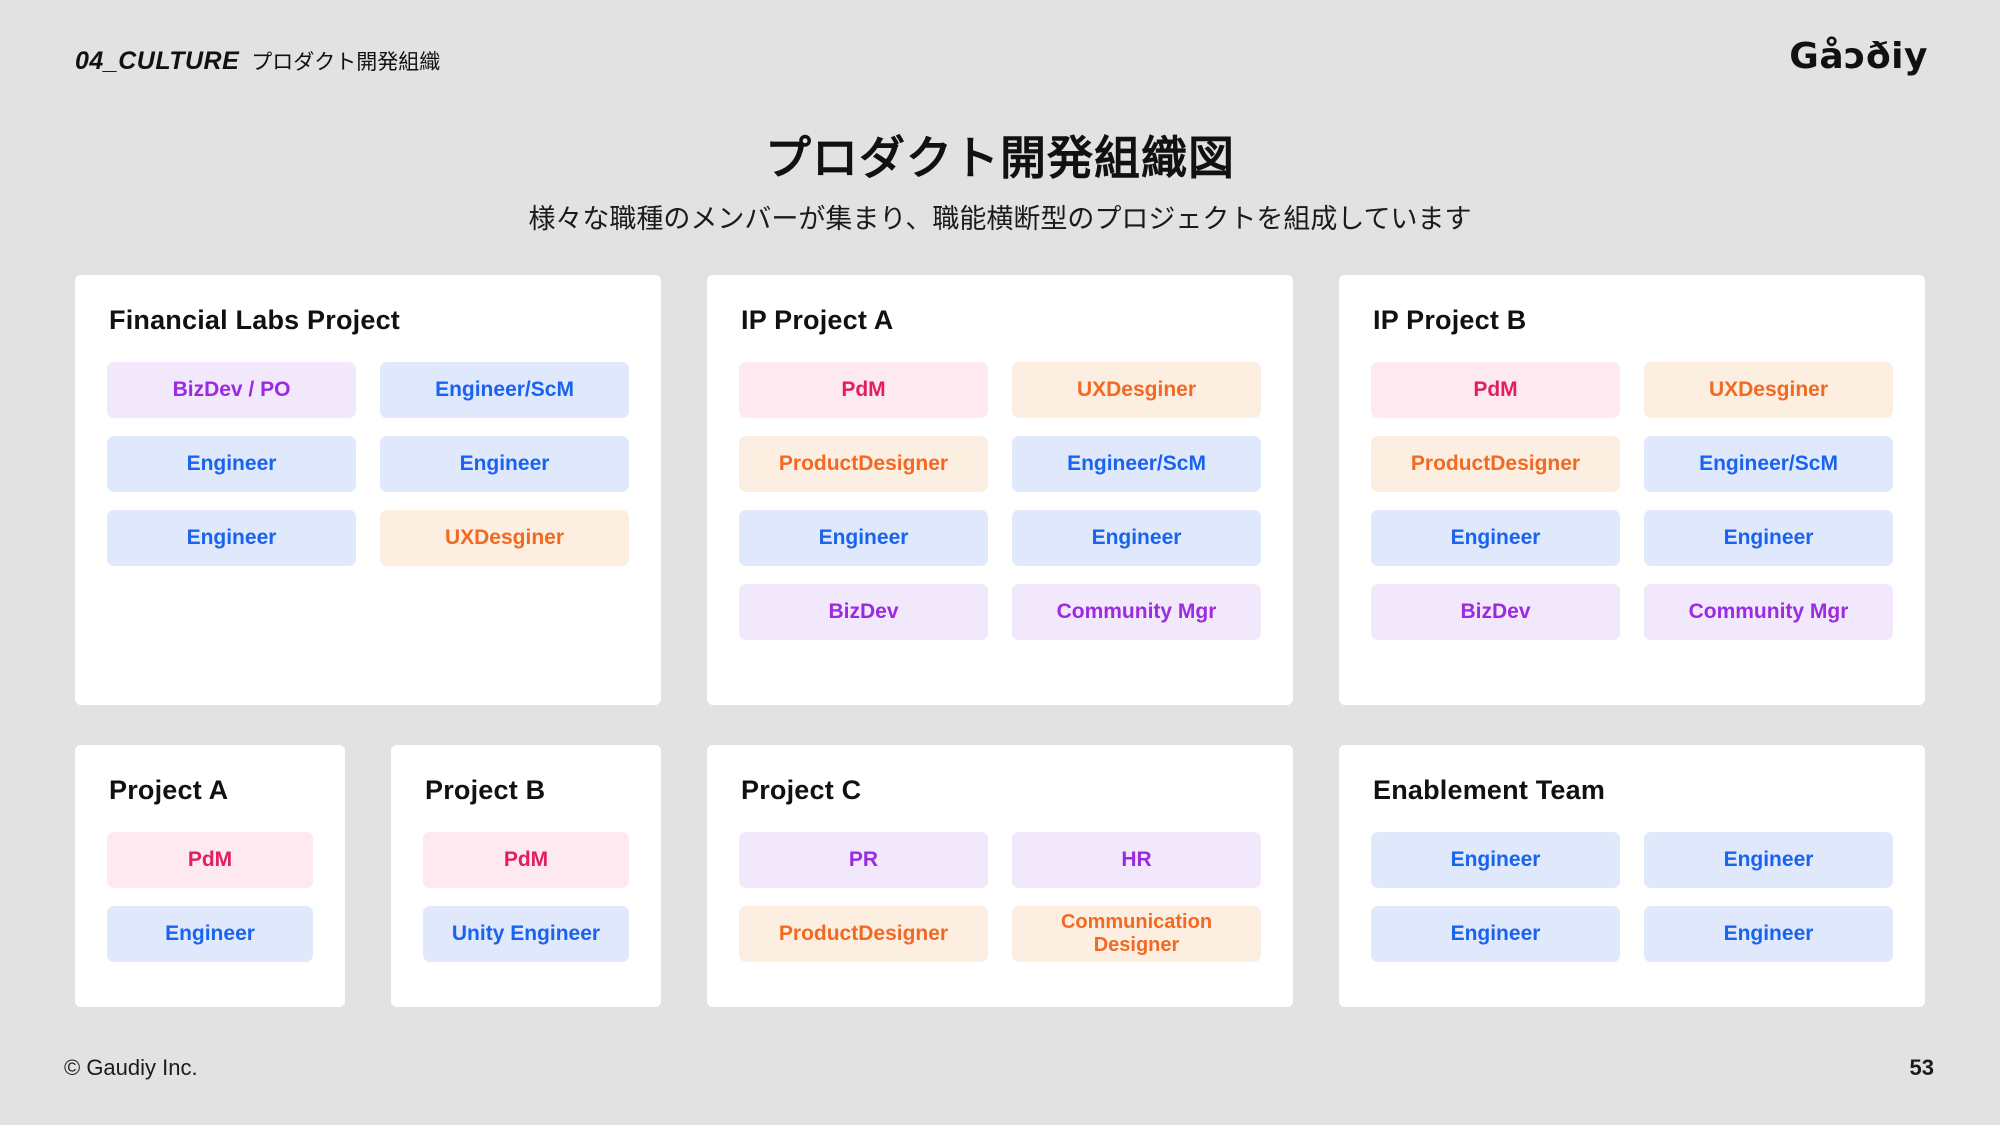 The width and height of the screenshot is (2000, 1125). I want to click on role-pill: Communication Designer, so click(1136, 934).